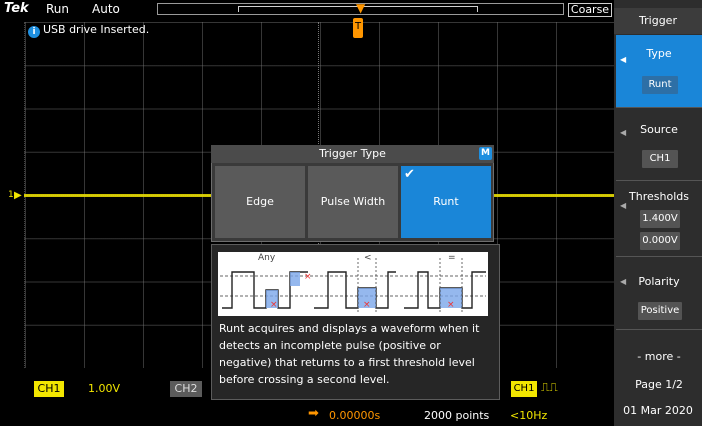 The width and height of the screenshot is (702, 426). What do you see at coordinates (659, 384) in the screenshot?
I see `page-indicator: Page 1/2` at bounding box center [659, 384].